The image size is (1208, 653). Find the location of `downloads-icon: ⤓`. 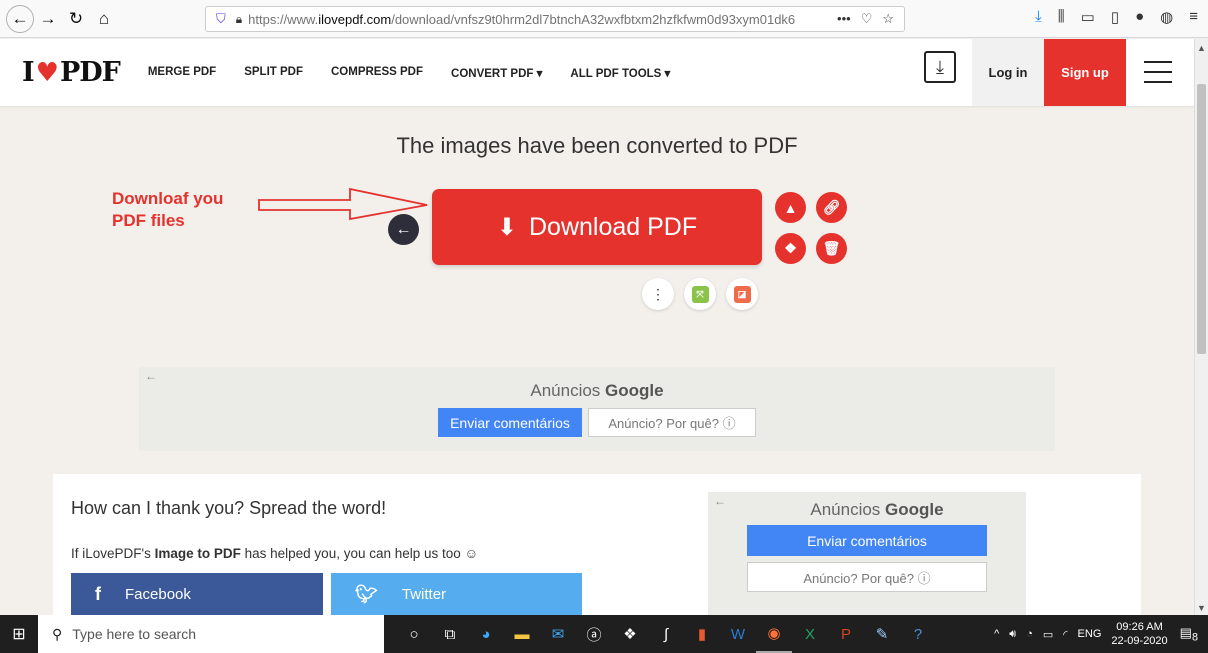

downloads-icon: ⤓ is located at coordinates (1038, 17).